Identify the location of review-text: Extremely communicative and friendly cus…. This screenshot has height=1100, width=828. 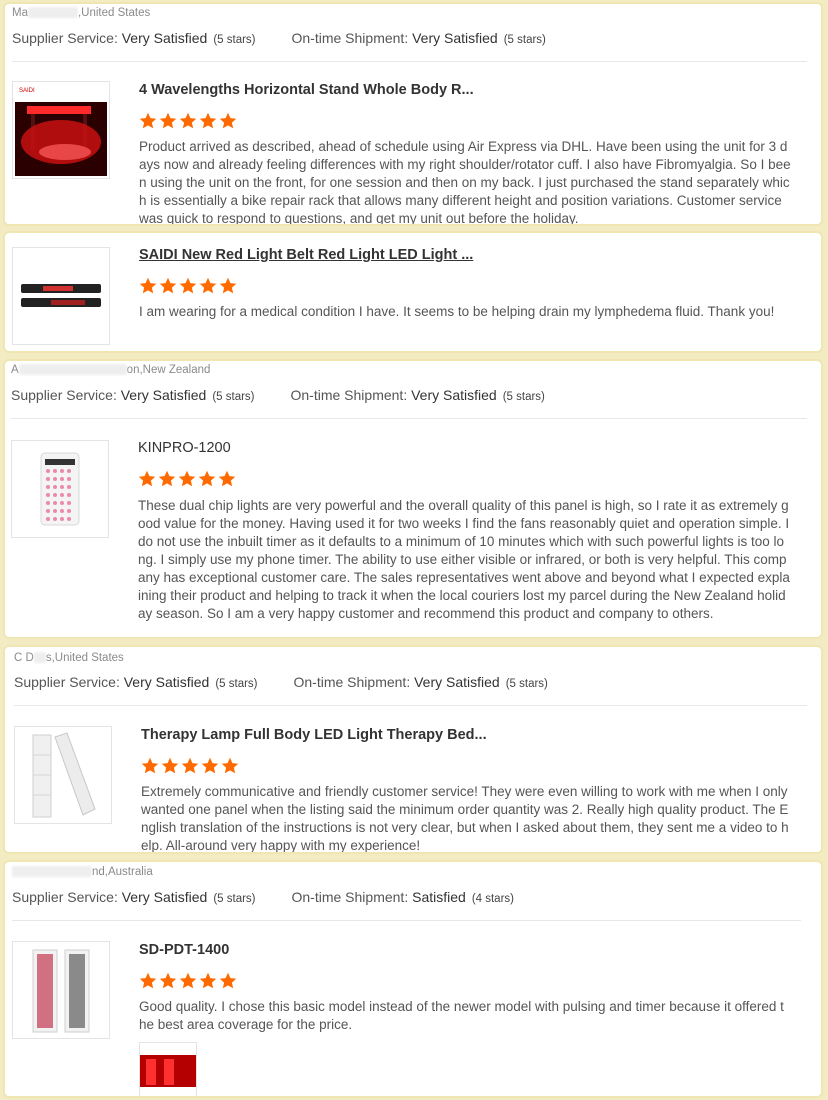
(465, 818).